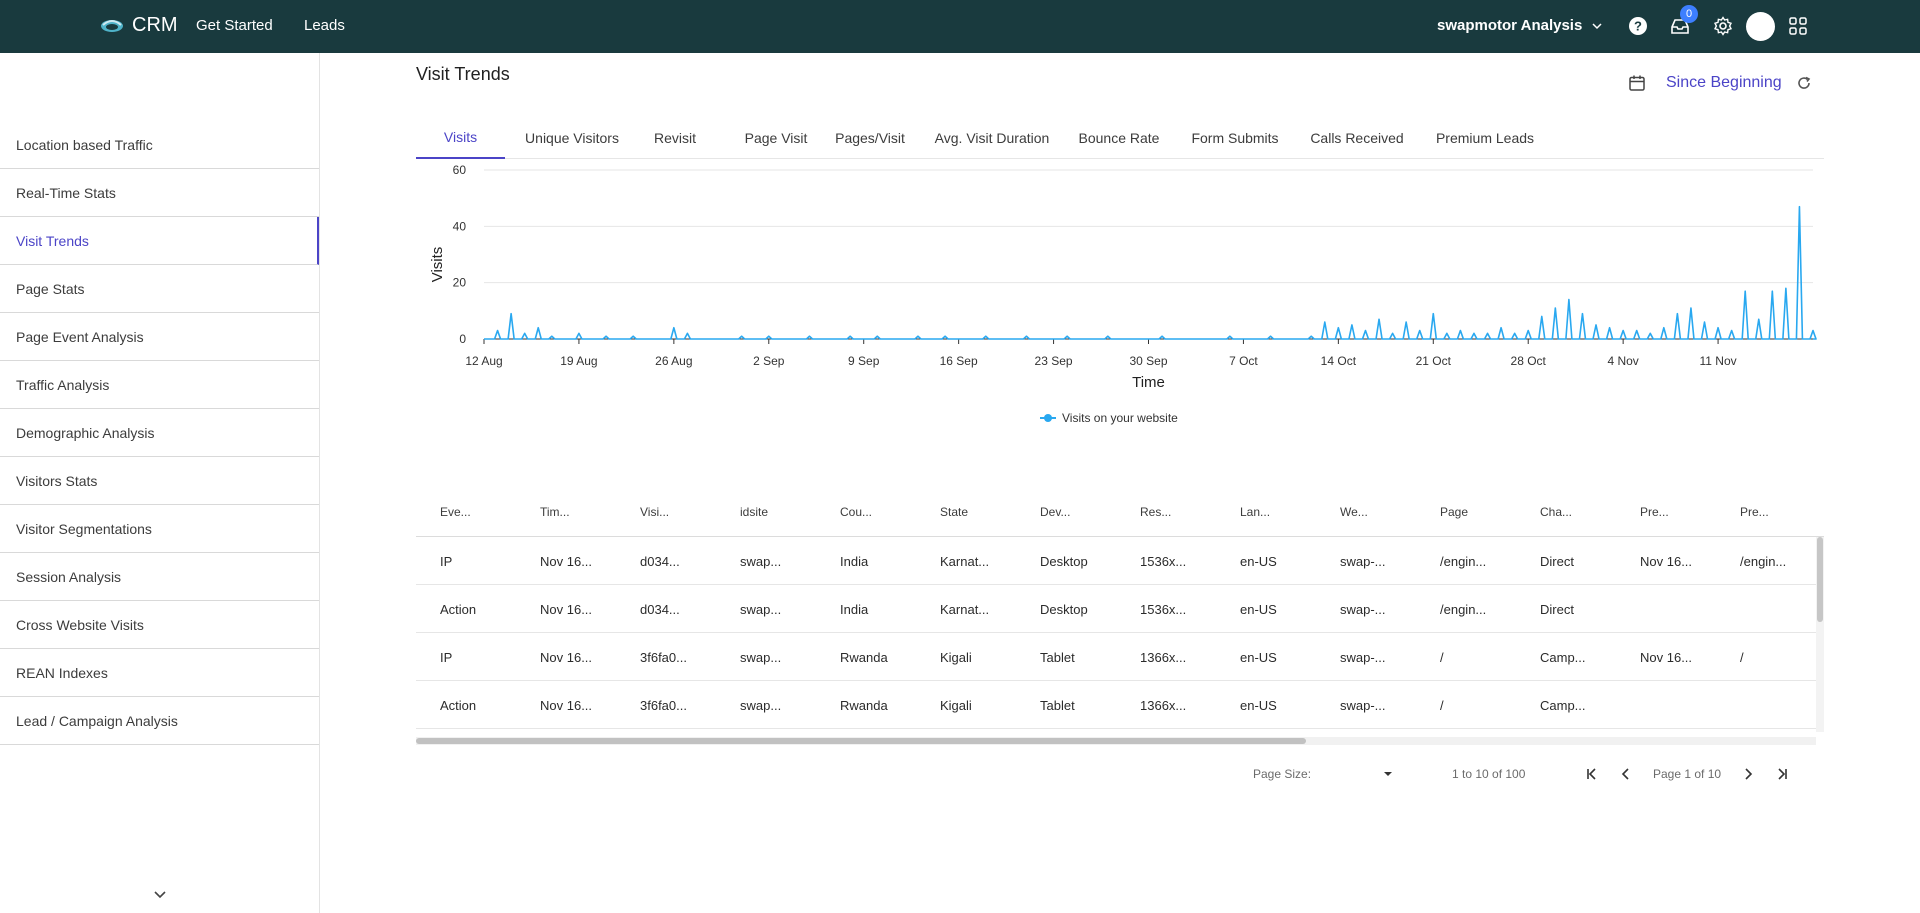 The width and height of the screenshot is (1920, 913). Describe the element at coordinates (861, 741) in the screenshot. I see `table-horizontal-scroll-thumb` at that location.